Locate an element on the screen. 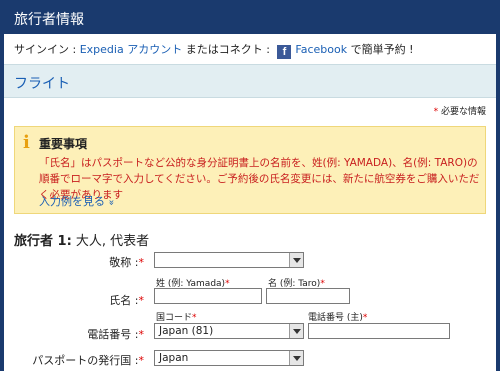  header-bar: 旅行者情報 is located at coordinates (250, 17).